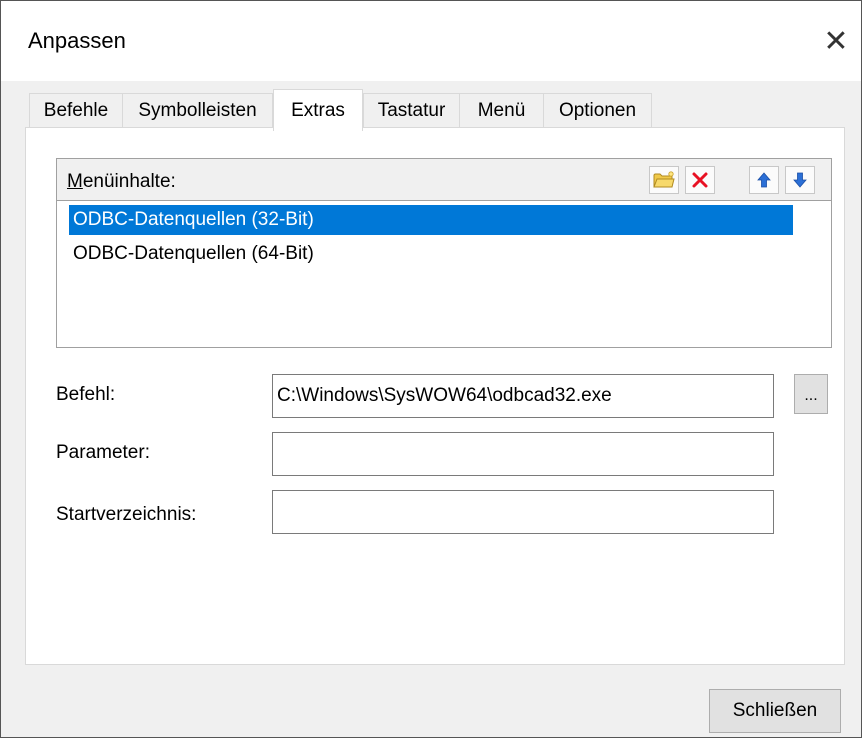 Image resolution: width=862 pixels, height=738 pixels. I want to click on tab-befehle: Befehle, so click(76, 110).